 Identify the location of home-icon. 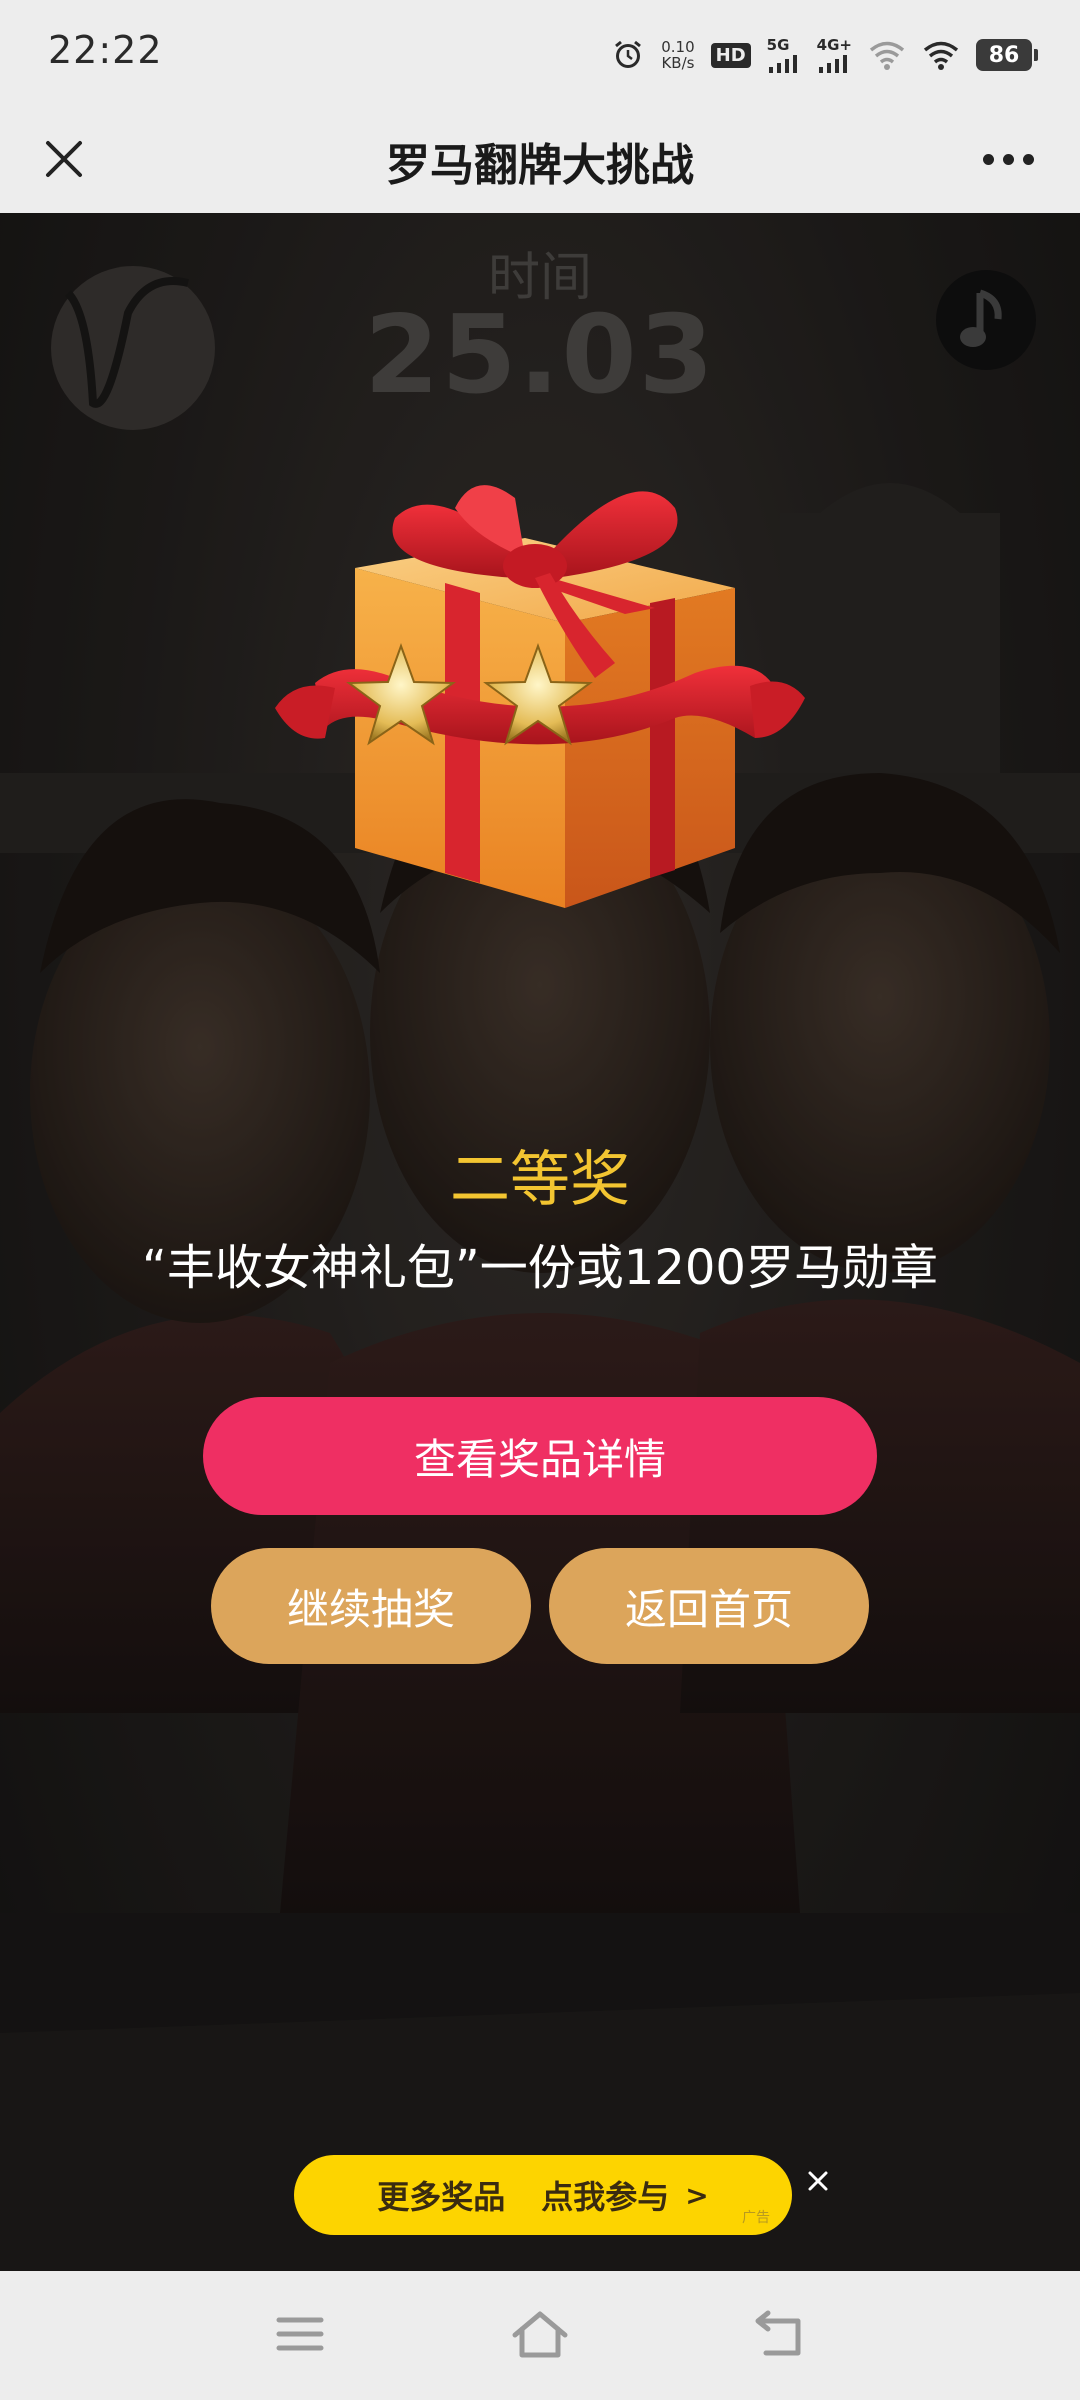
(540, 2334).